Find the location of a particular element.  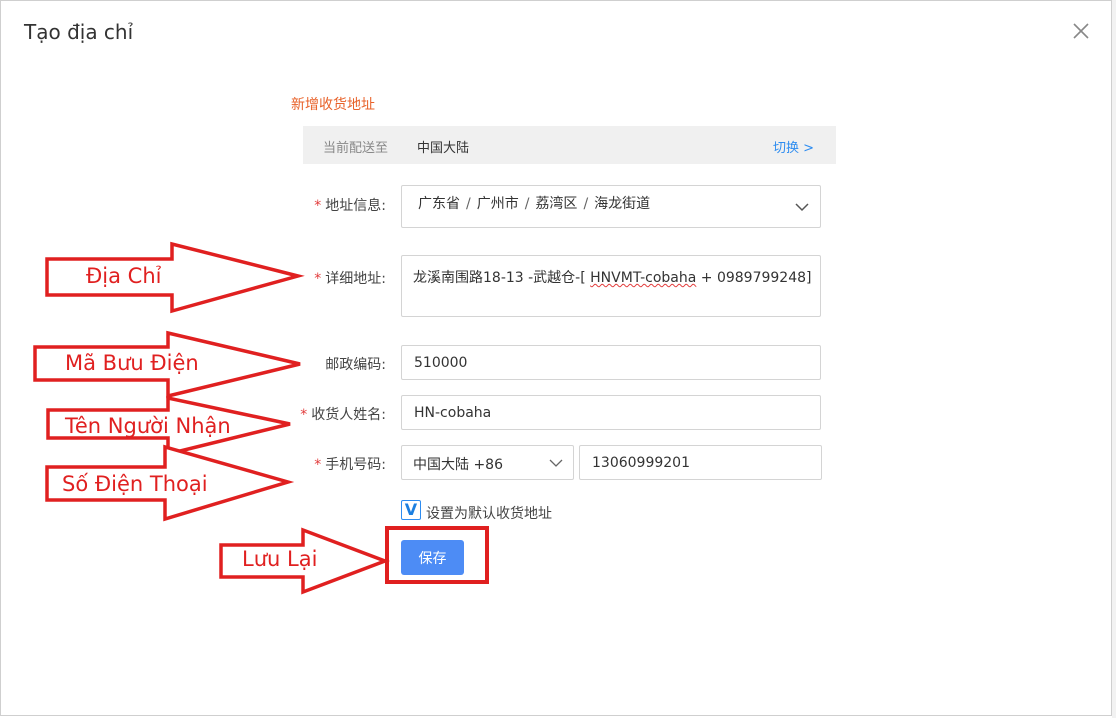

receiver-name-input is located at coordinates (611, 412).